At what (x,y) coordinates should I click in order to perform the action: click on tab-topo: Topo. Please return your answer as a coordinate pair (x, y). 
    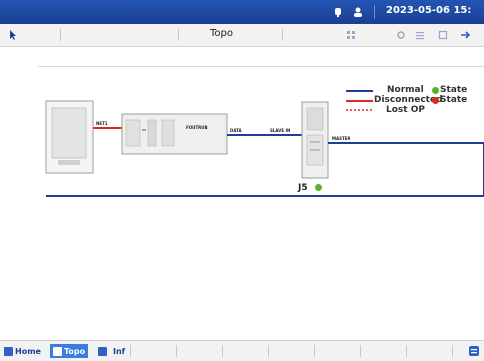
    Looking at the image, I should click on (69, 351).